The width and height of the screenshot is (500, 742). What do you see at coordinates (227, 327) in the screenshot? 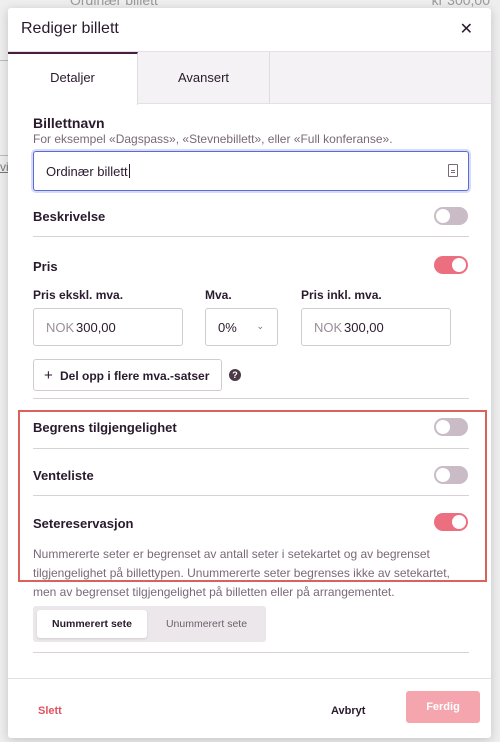
I see `vat-value: 0%` at bounding box center [227, 327].